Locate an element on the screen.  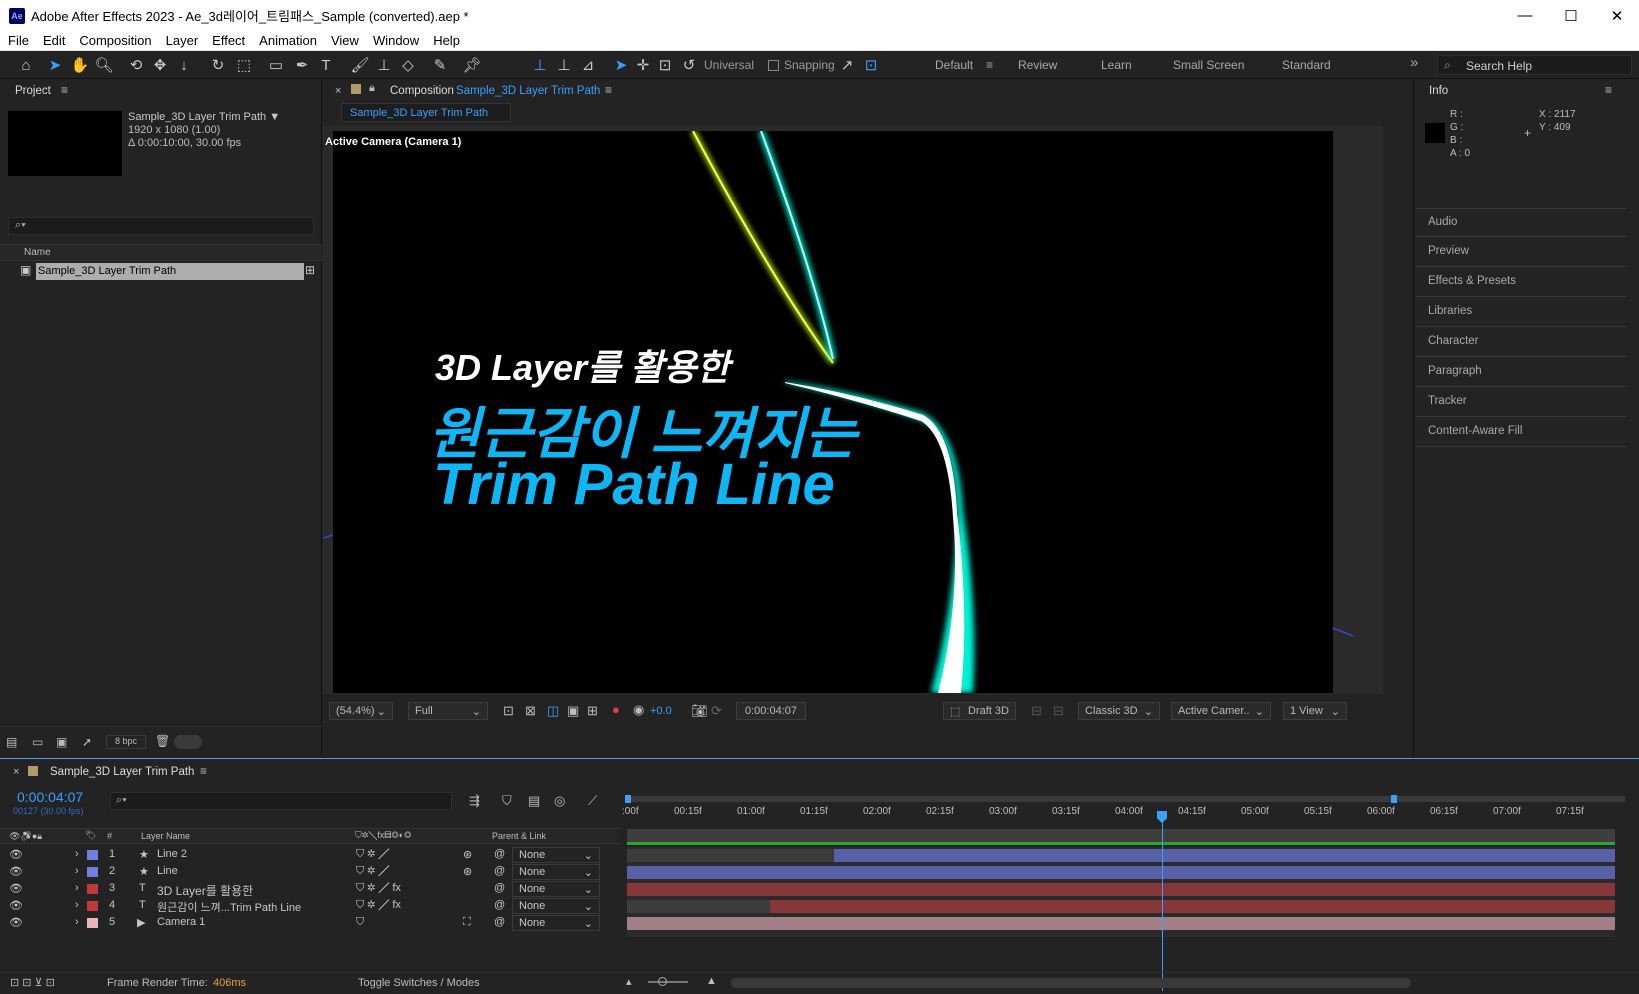
workspace-small-screen: Small Screen is located at coordinates (1208, 65).